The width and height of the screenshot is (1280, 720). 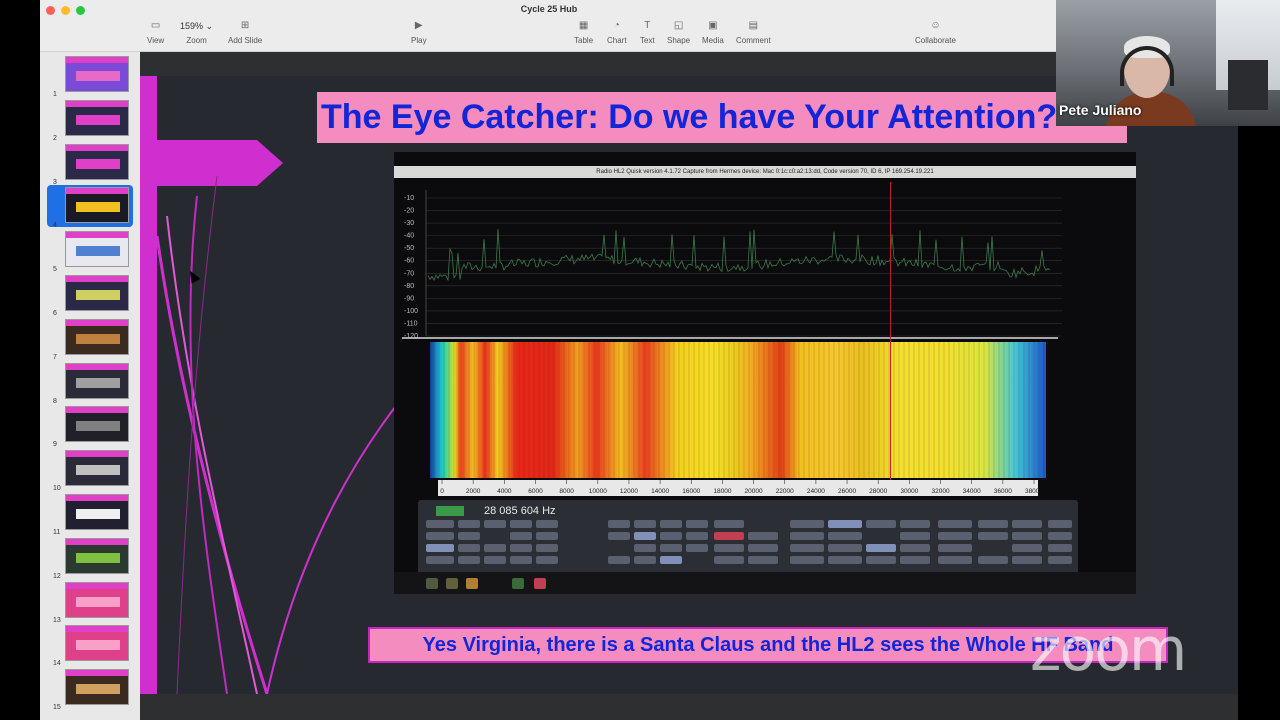 What do you see at coordinates (90, 602) in the screenshot?
I see `slide-thumbnail: 13` at bounding box center [90, 602].